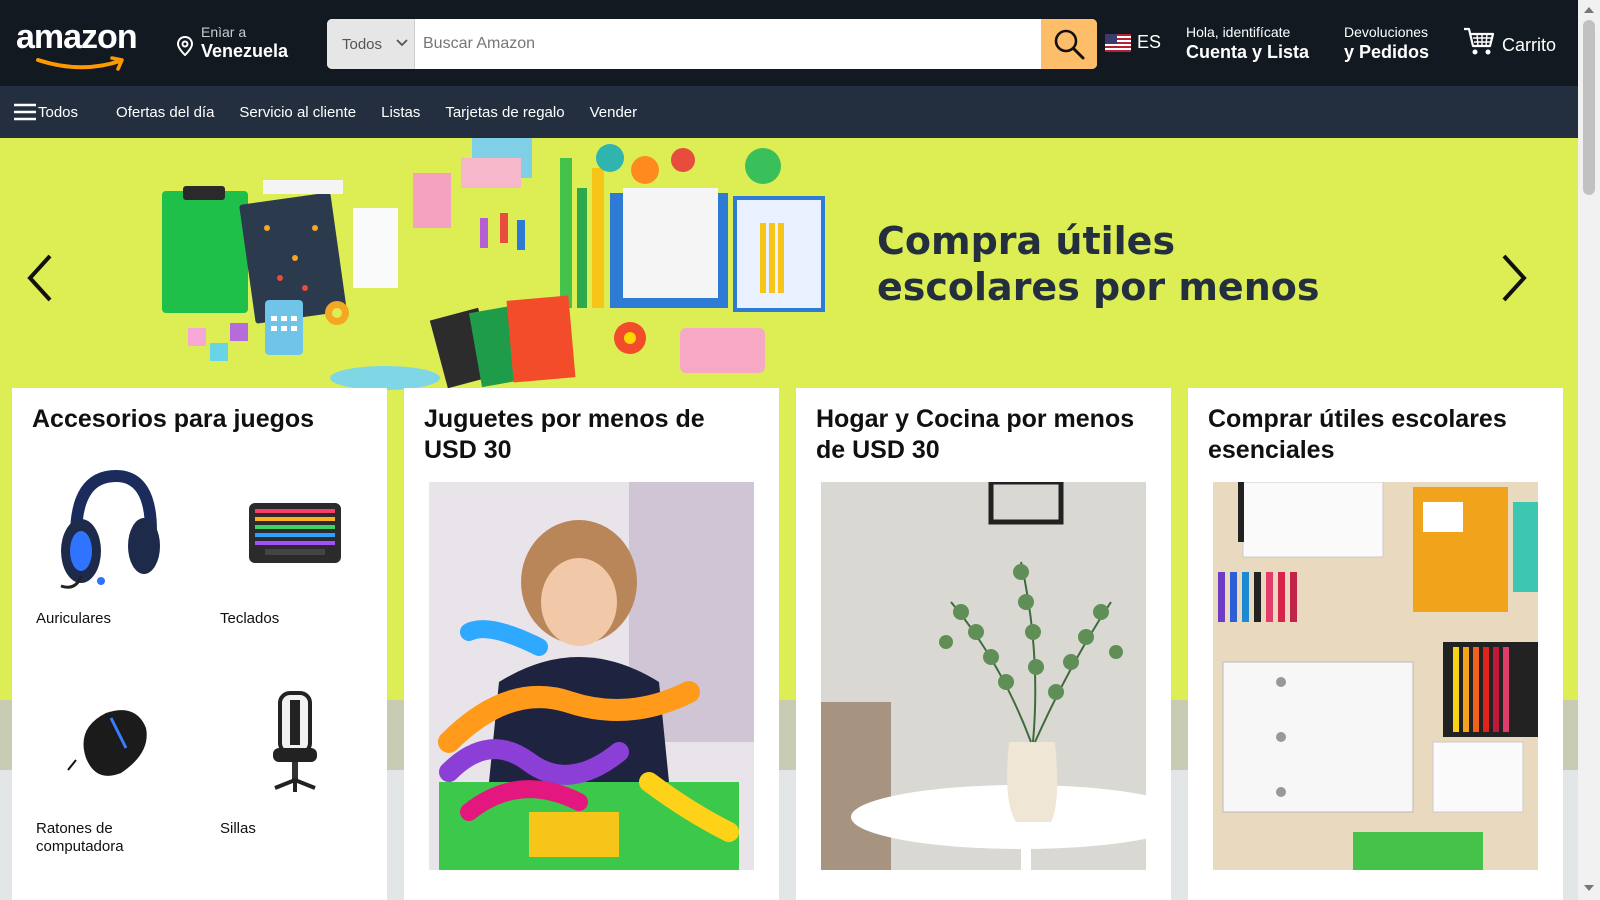 Image resolution: width=1600 pixels, height=900 pixels. What do you see at coordinates (1387, 52) in the screenshot?
I see `orders-label: y Pedidos` at bounding box center [1387, 52].